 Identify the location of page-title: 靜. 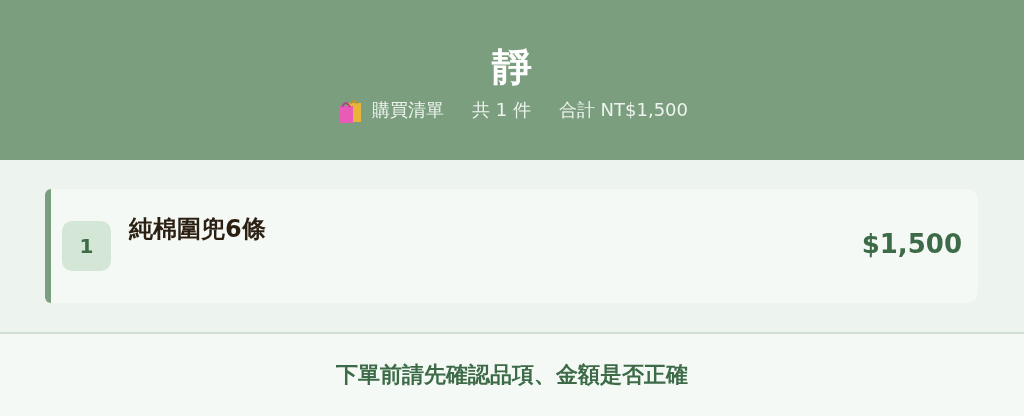
(512, 66).